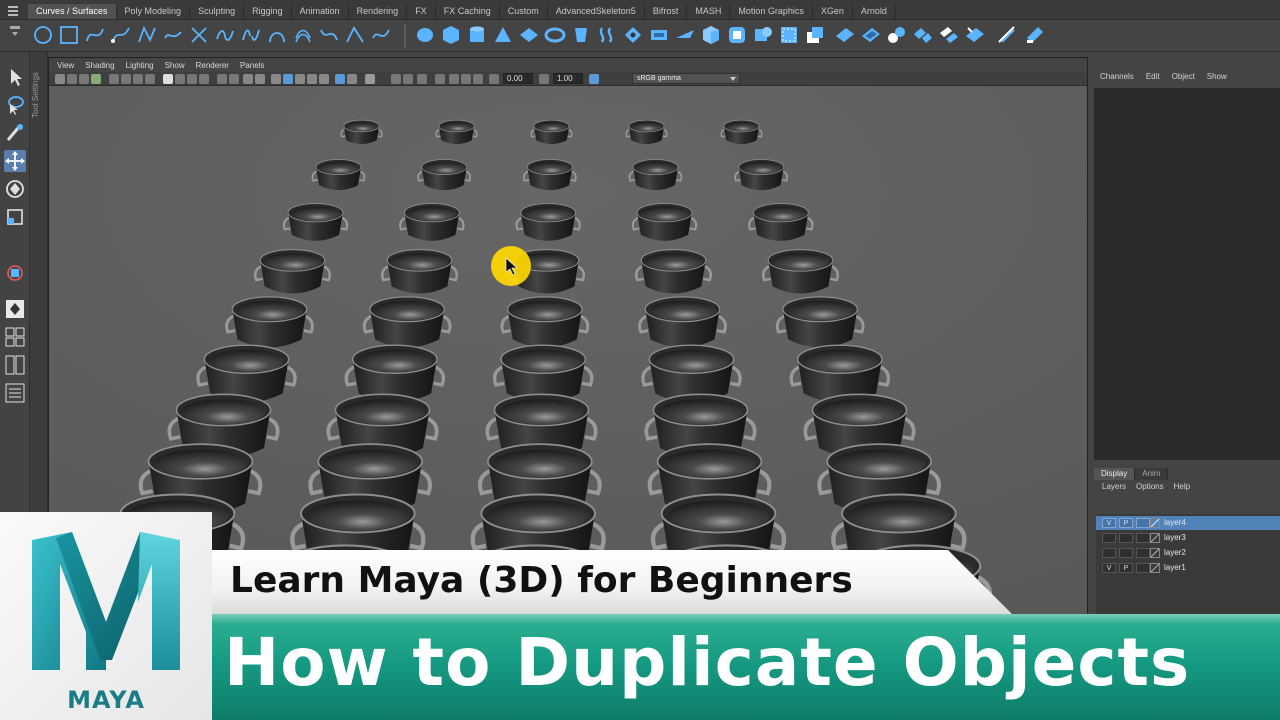 This screenshot has width=1280, height=720. What do you see at coordinates (607, 35) in the screenshot?
I see `loft-icon` at bounding box center [607, 35].